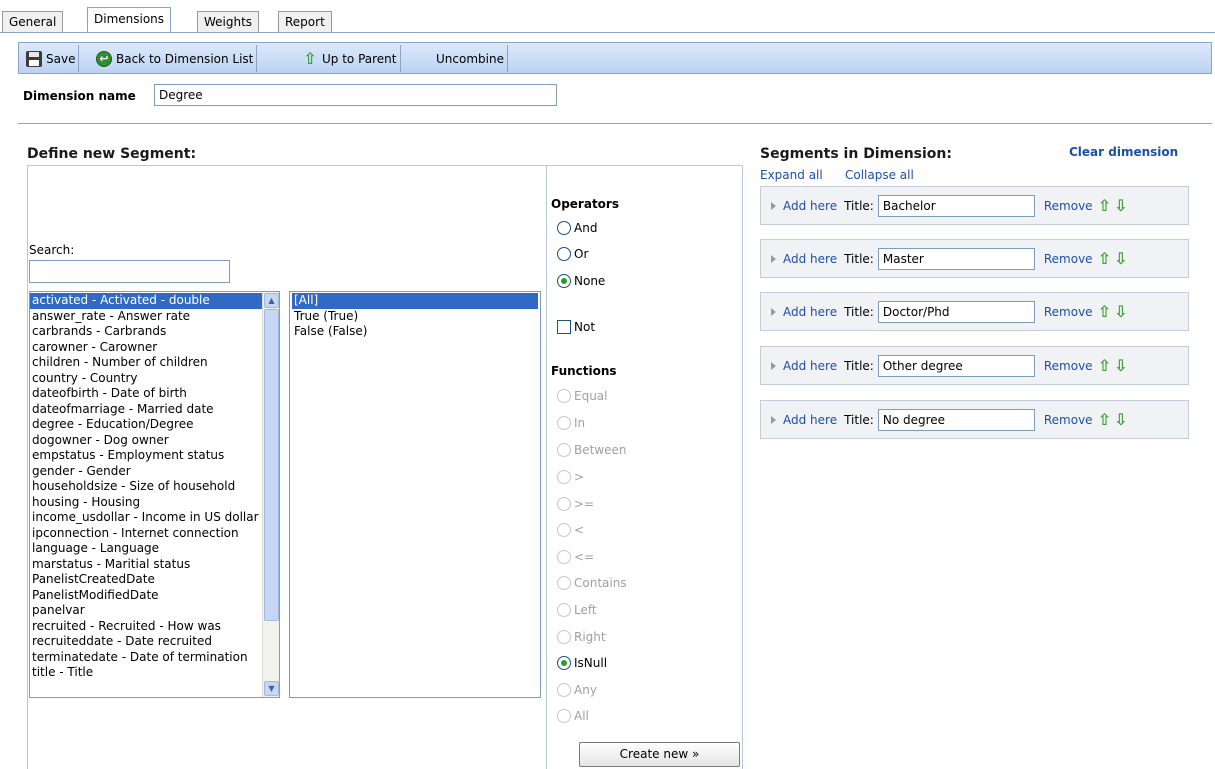 Image resolution: width=1215 pixels, height=769 pixels. I want to click on list-item: recruiteddate - Date recruited, so click(146, 642).